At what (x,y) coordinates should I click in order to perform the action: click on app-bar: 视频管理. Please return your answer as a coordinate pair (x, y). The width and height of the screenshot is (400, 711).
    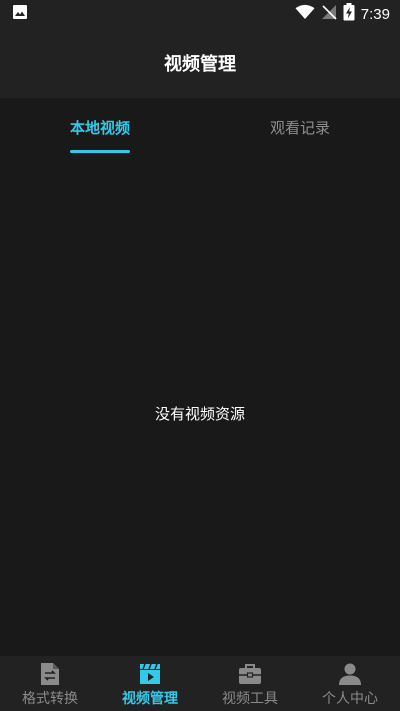
    Looking at the image, I should click on (200, 63).